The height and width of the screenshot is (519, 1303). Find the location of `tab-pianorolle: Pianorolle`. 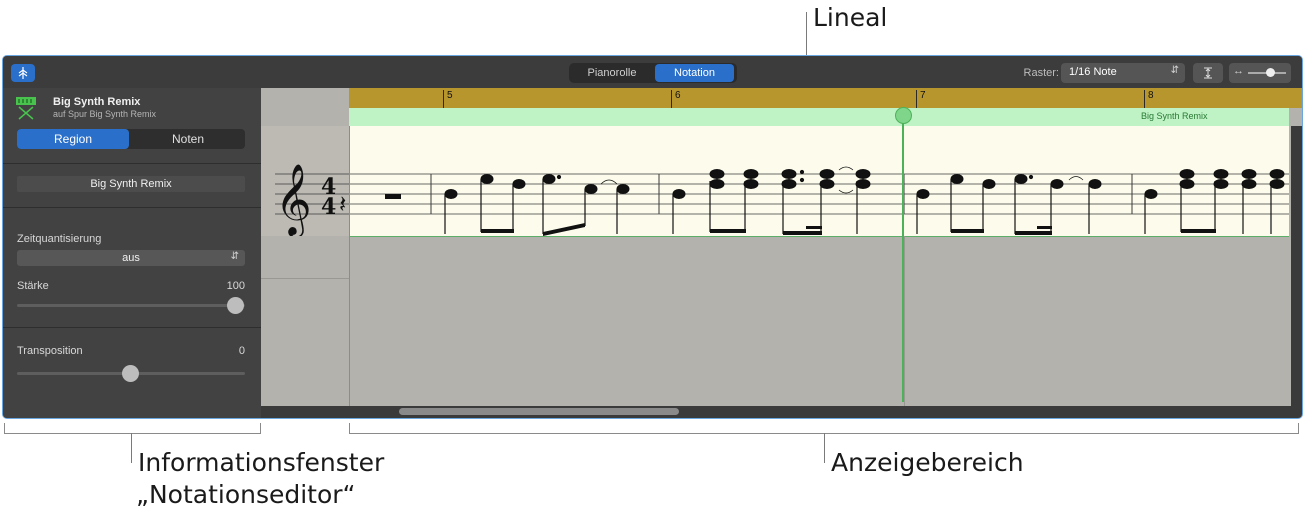

tab-pianorolle: Pianorolle is located at coordinates (612, 73).